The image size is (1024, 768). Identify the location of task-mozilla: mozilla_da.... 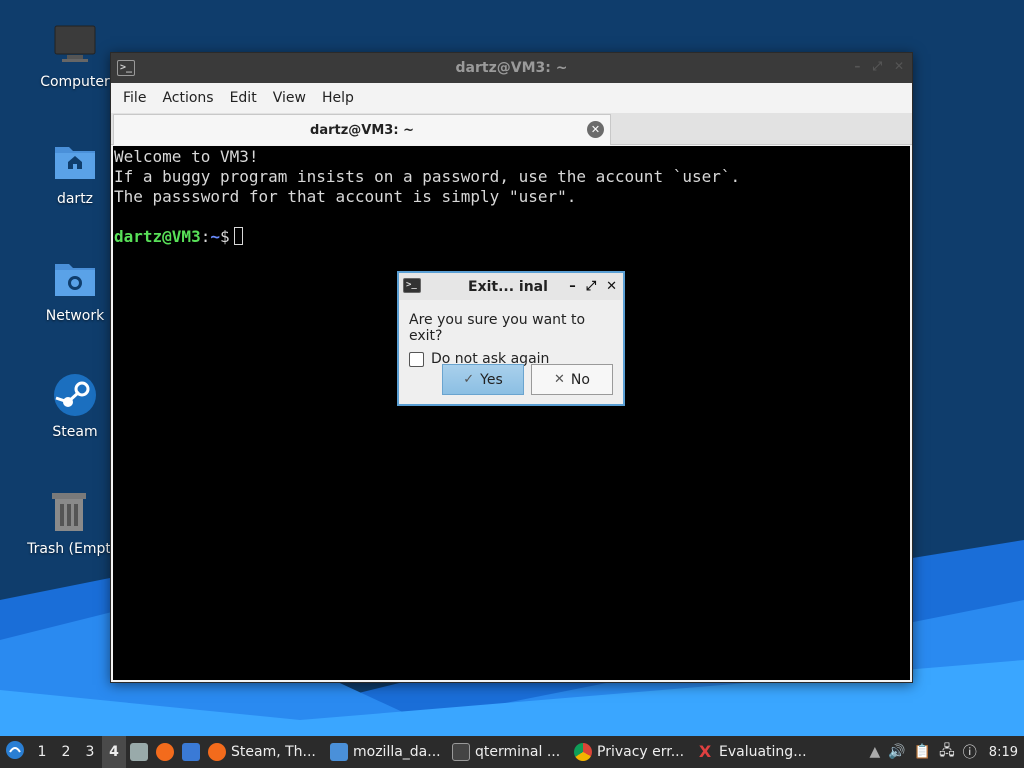
(387, 752).